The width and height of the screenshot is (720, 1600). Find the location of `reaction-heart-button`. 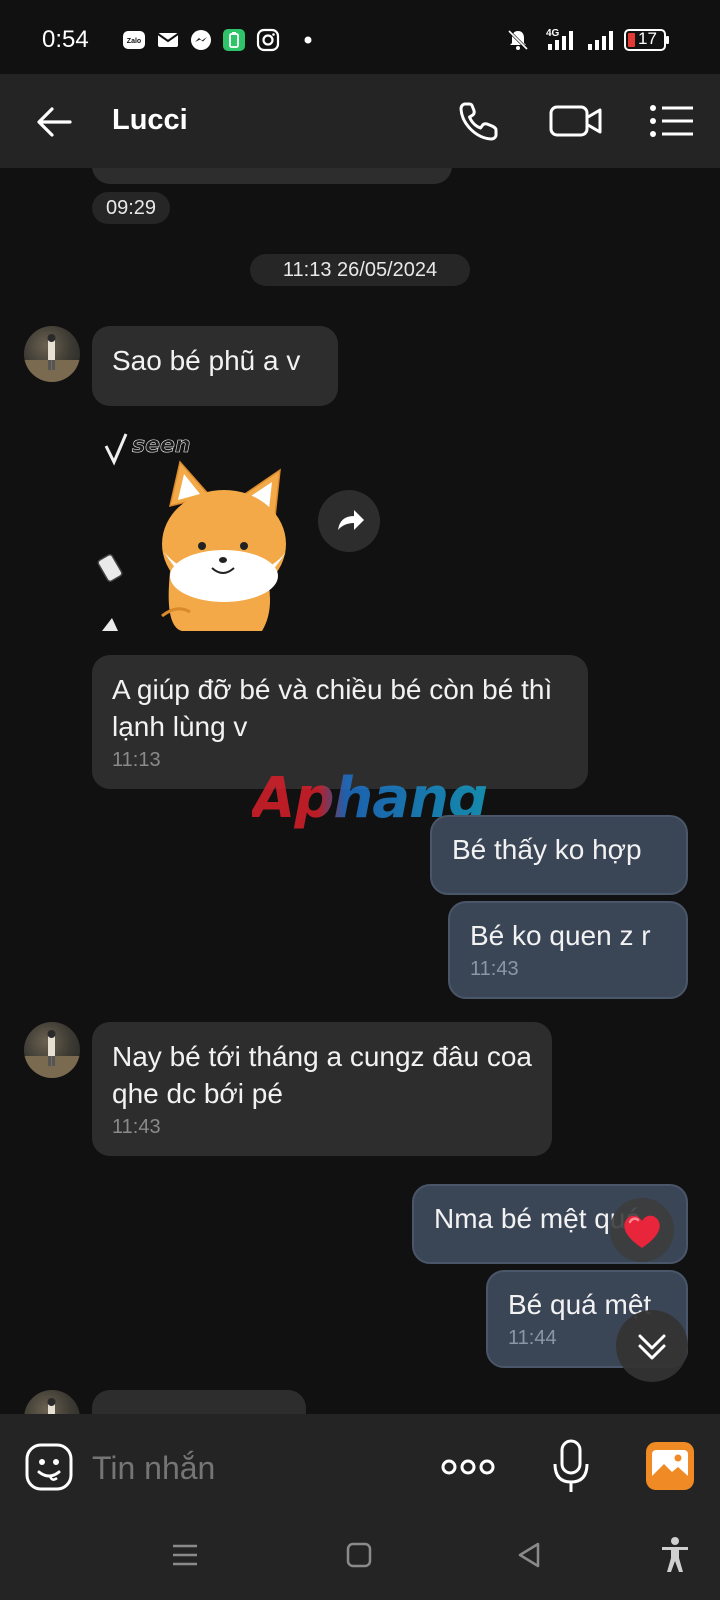

reaction-heart-button is located at coordinates (642, 1230).